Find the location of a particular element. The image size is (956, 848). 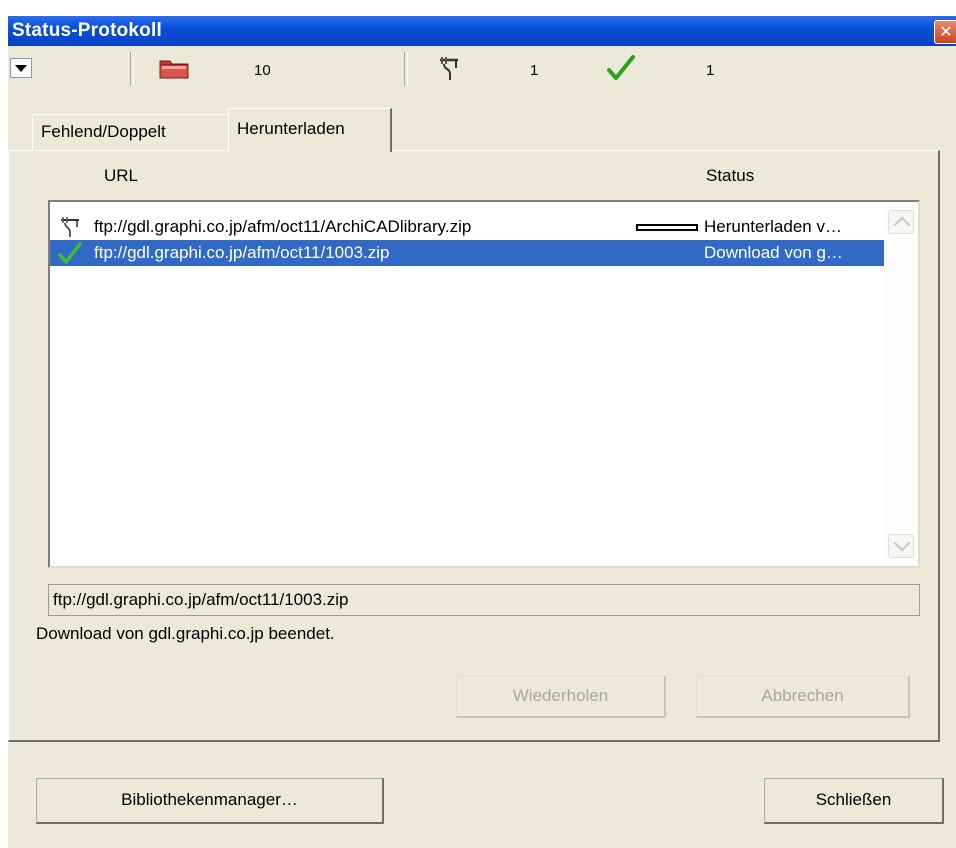

toolbar: 10 1 1 is located at coordinates (482, 70).